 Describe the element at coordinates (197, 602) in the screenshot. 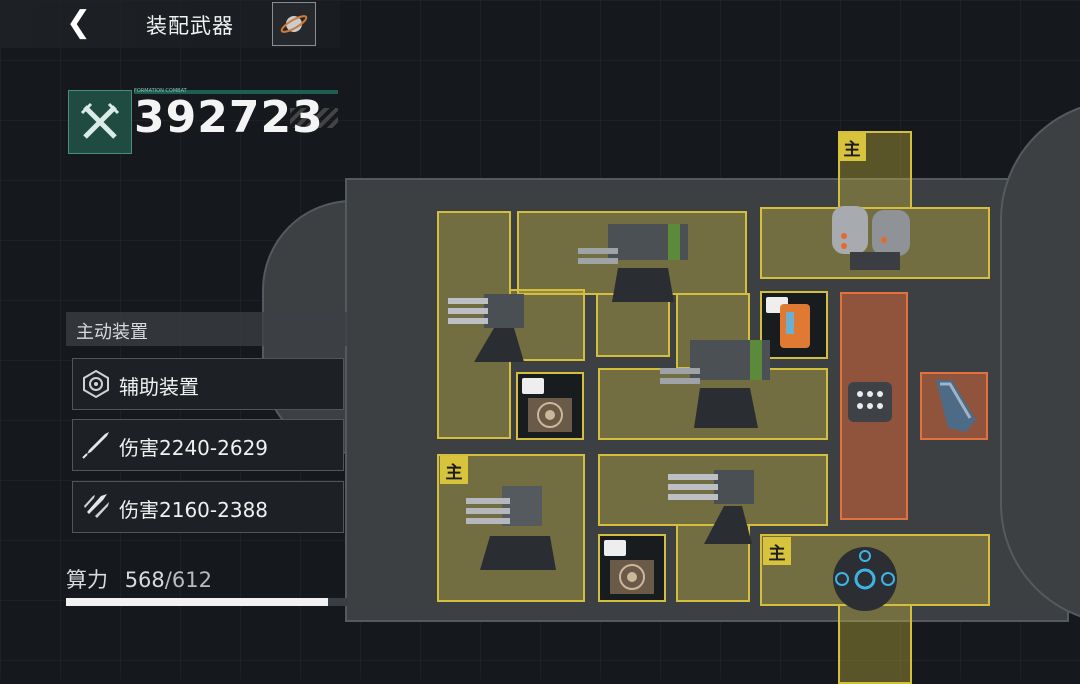

I see `compute-bar-fill` at that location.